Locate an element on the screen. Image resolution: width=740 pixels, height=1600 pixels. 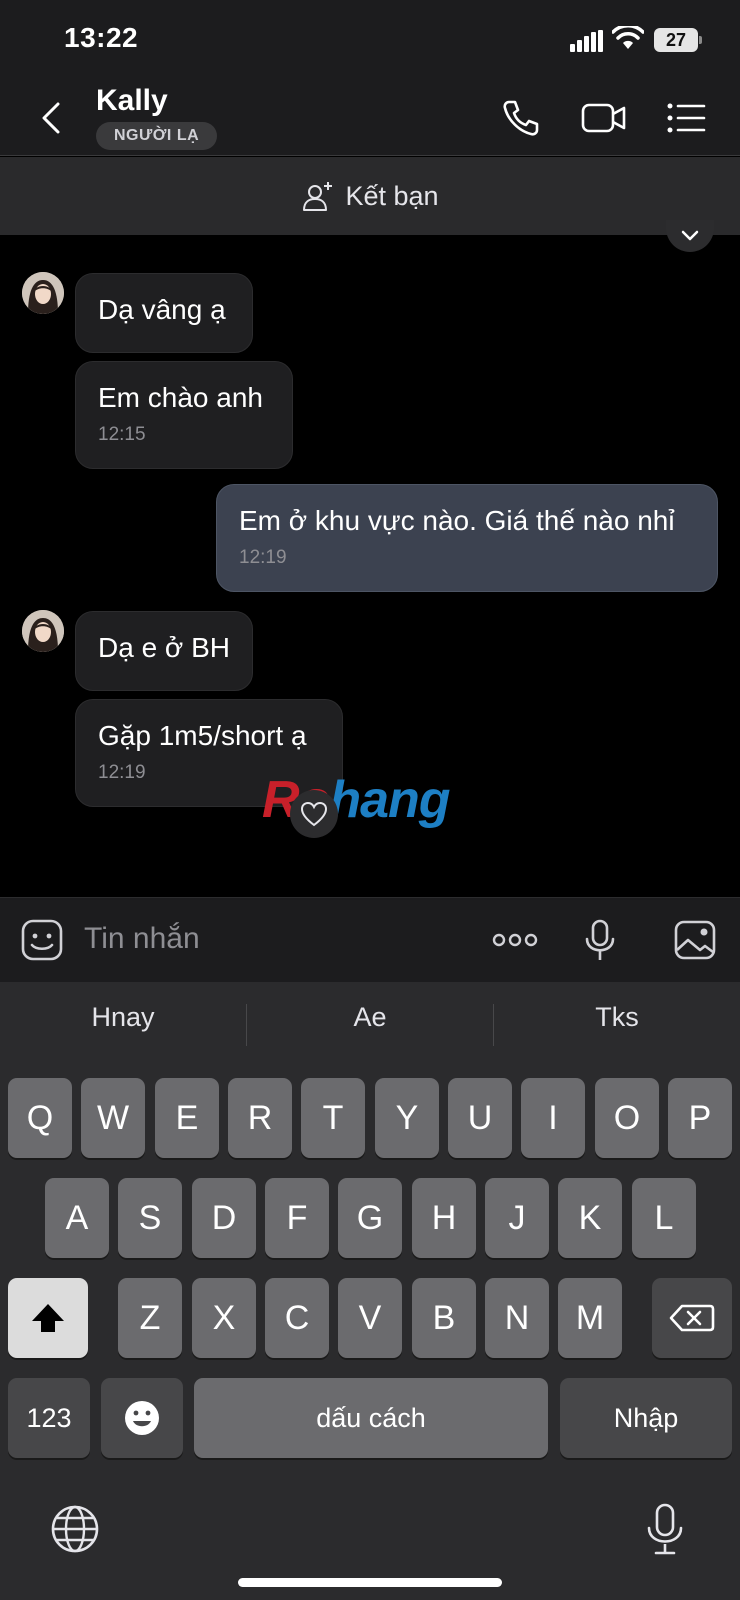
emoji-smiley-icon is located at coordinates (142, 1418).